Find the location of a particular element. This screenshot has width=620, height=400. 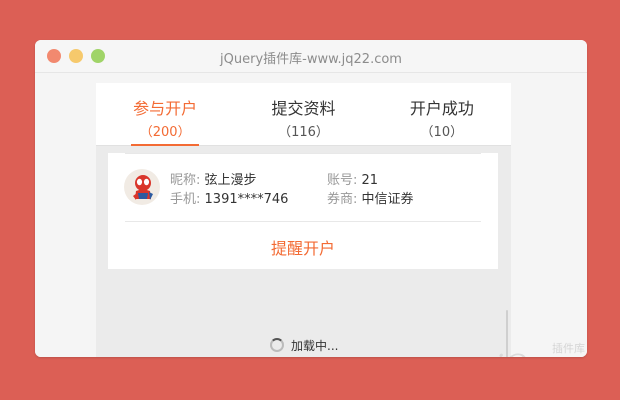

tab-label: 开户成功 is located at coordinates (441, 108).